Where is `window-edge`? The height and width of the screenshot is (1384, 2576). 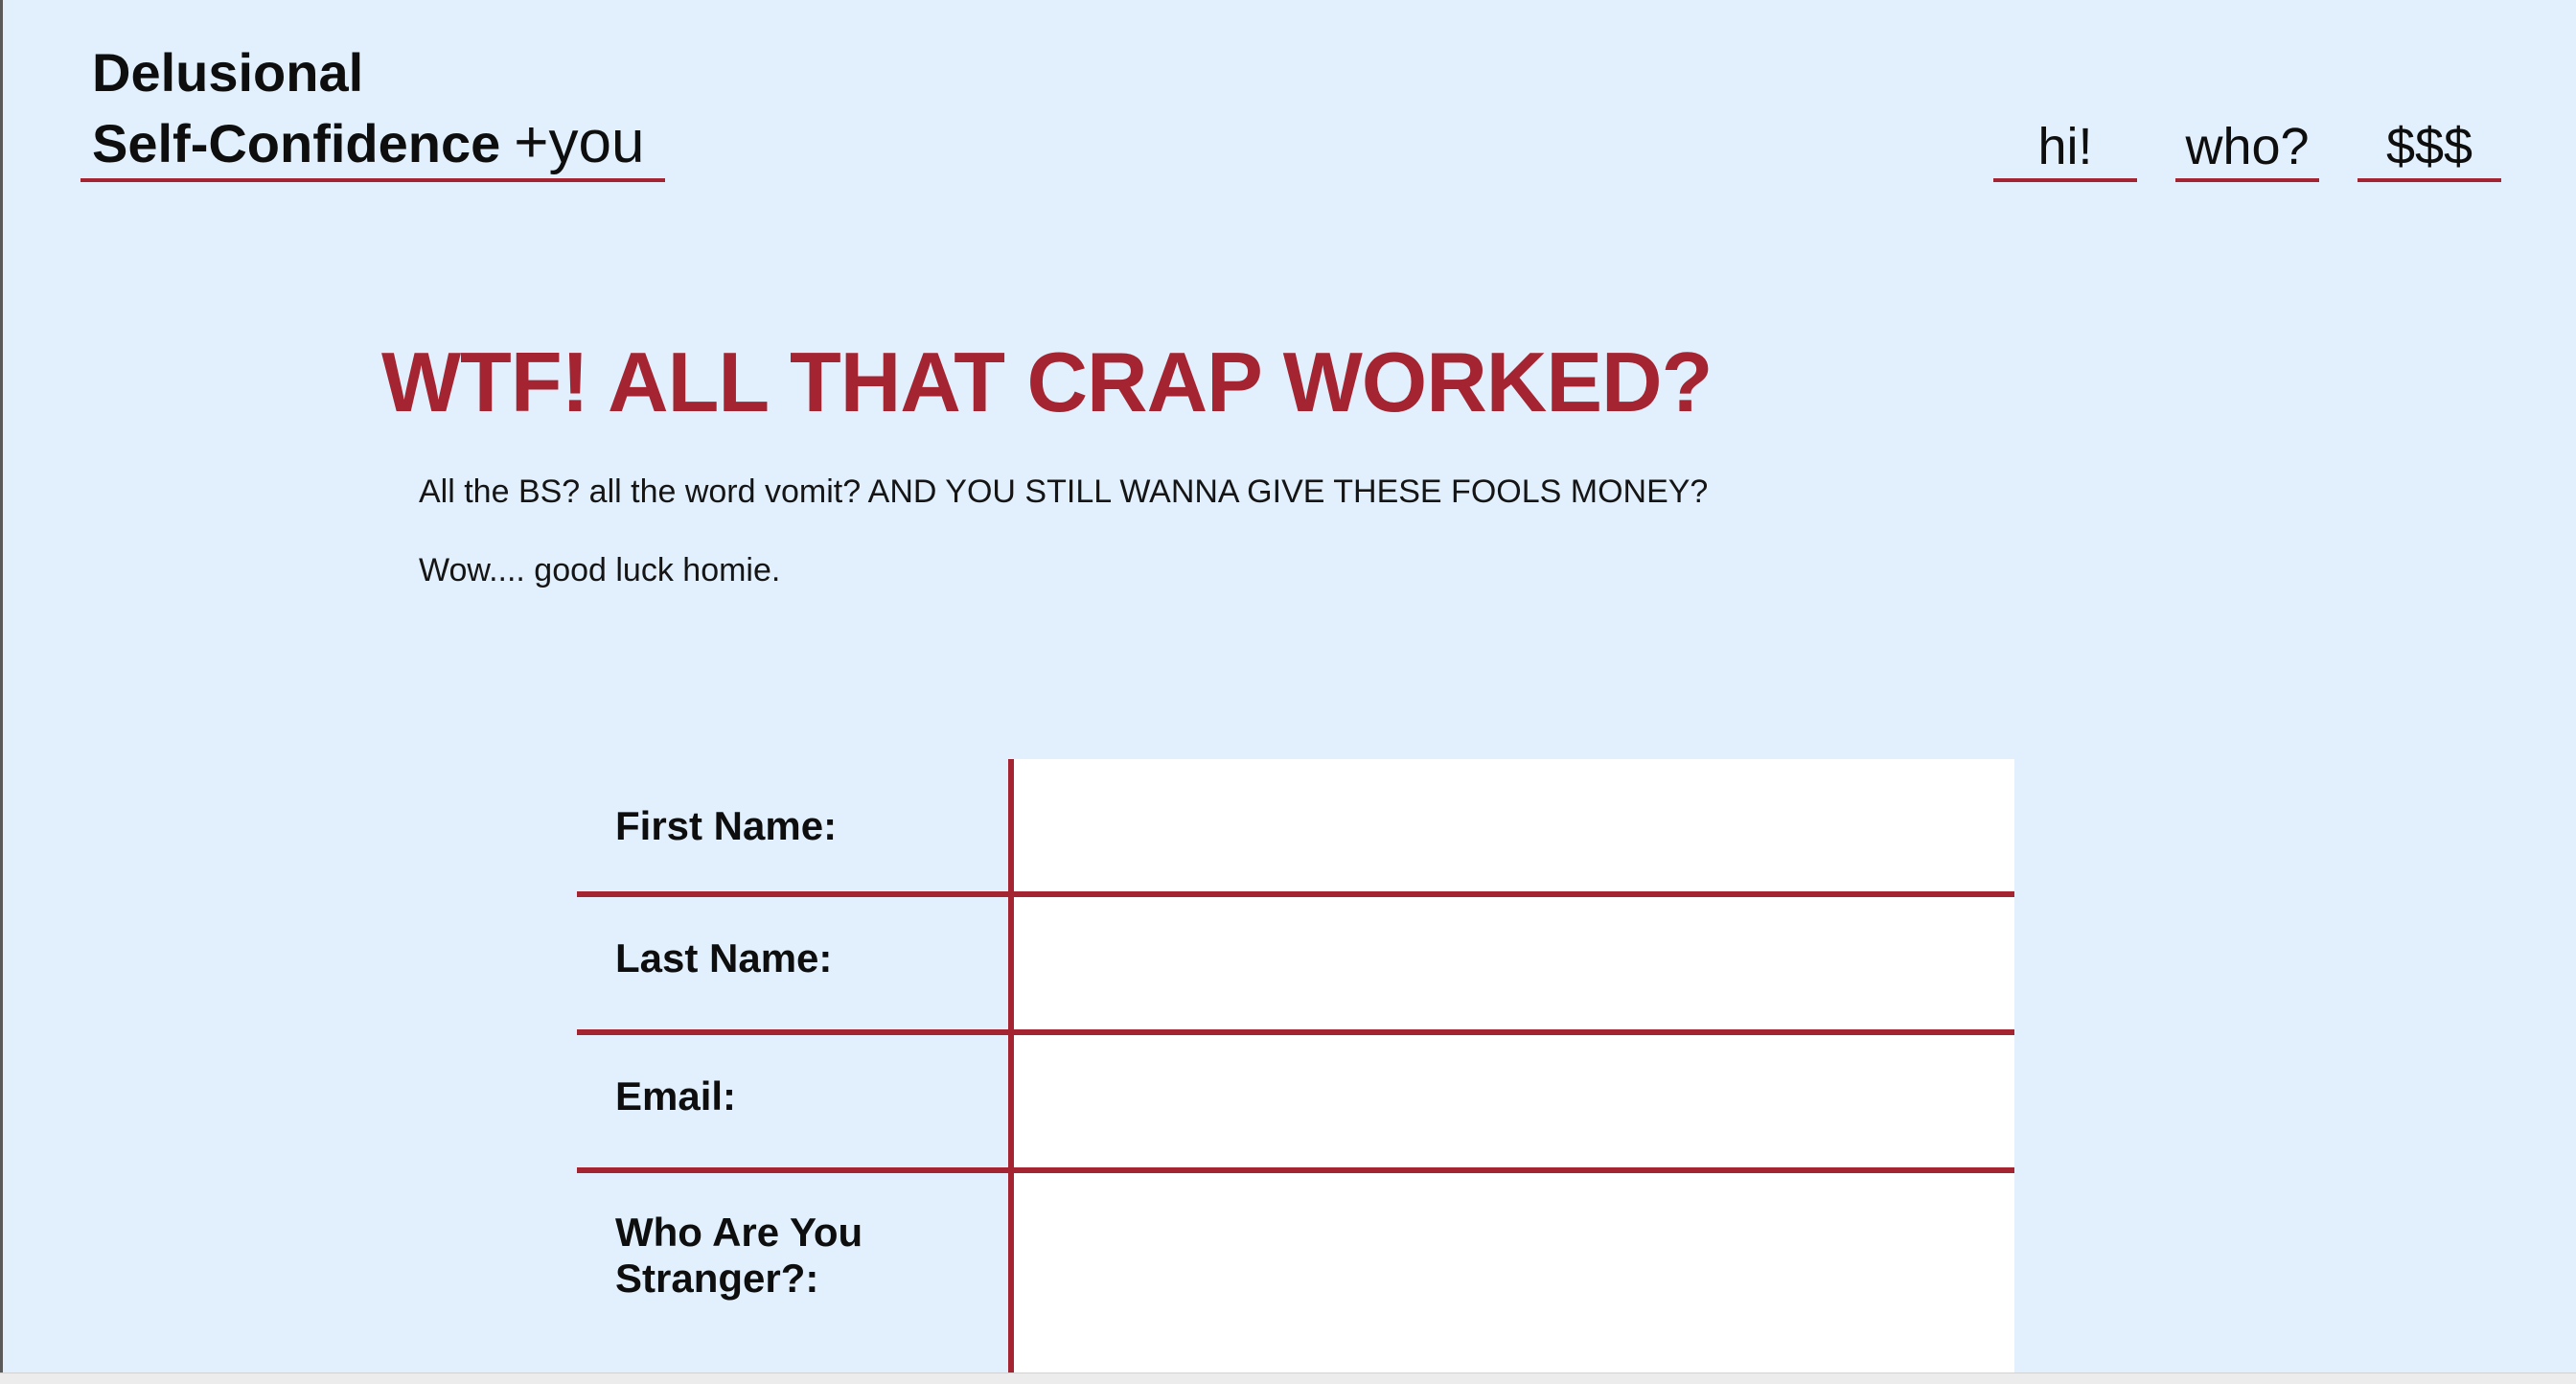 window-edge is located at coordinates (1, 692).